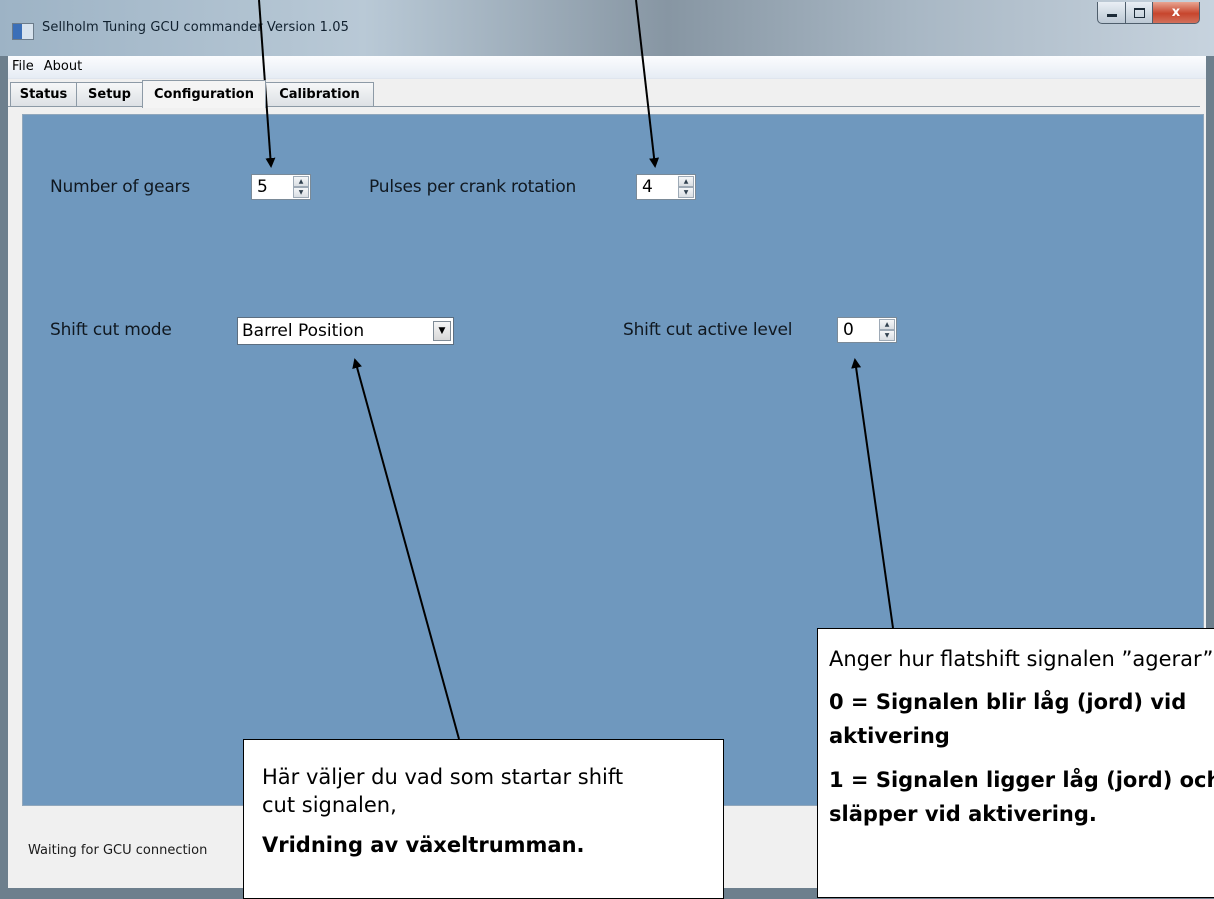 This screenshot has height=899, width=1214. What do you see at coordinates (329, 805) in the screenshot?
I see `callout-left-line2: cut signalen,` at bounding box center [329, 805].